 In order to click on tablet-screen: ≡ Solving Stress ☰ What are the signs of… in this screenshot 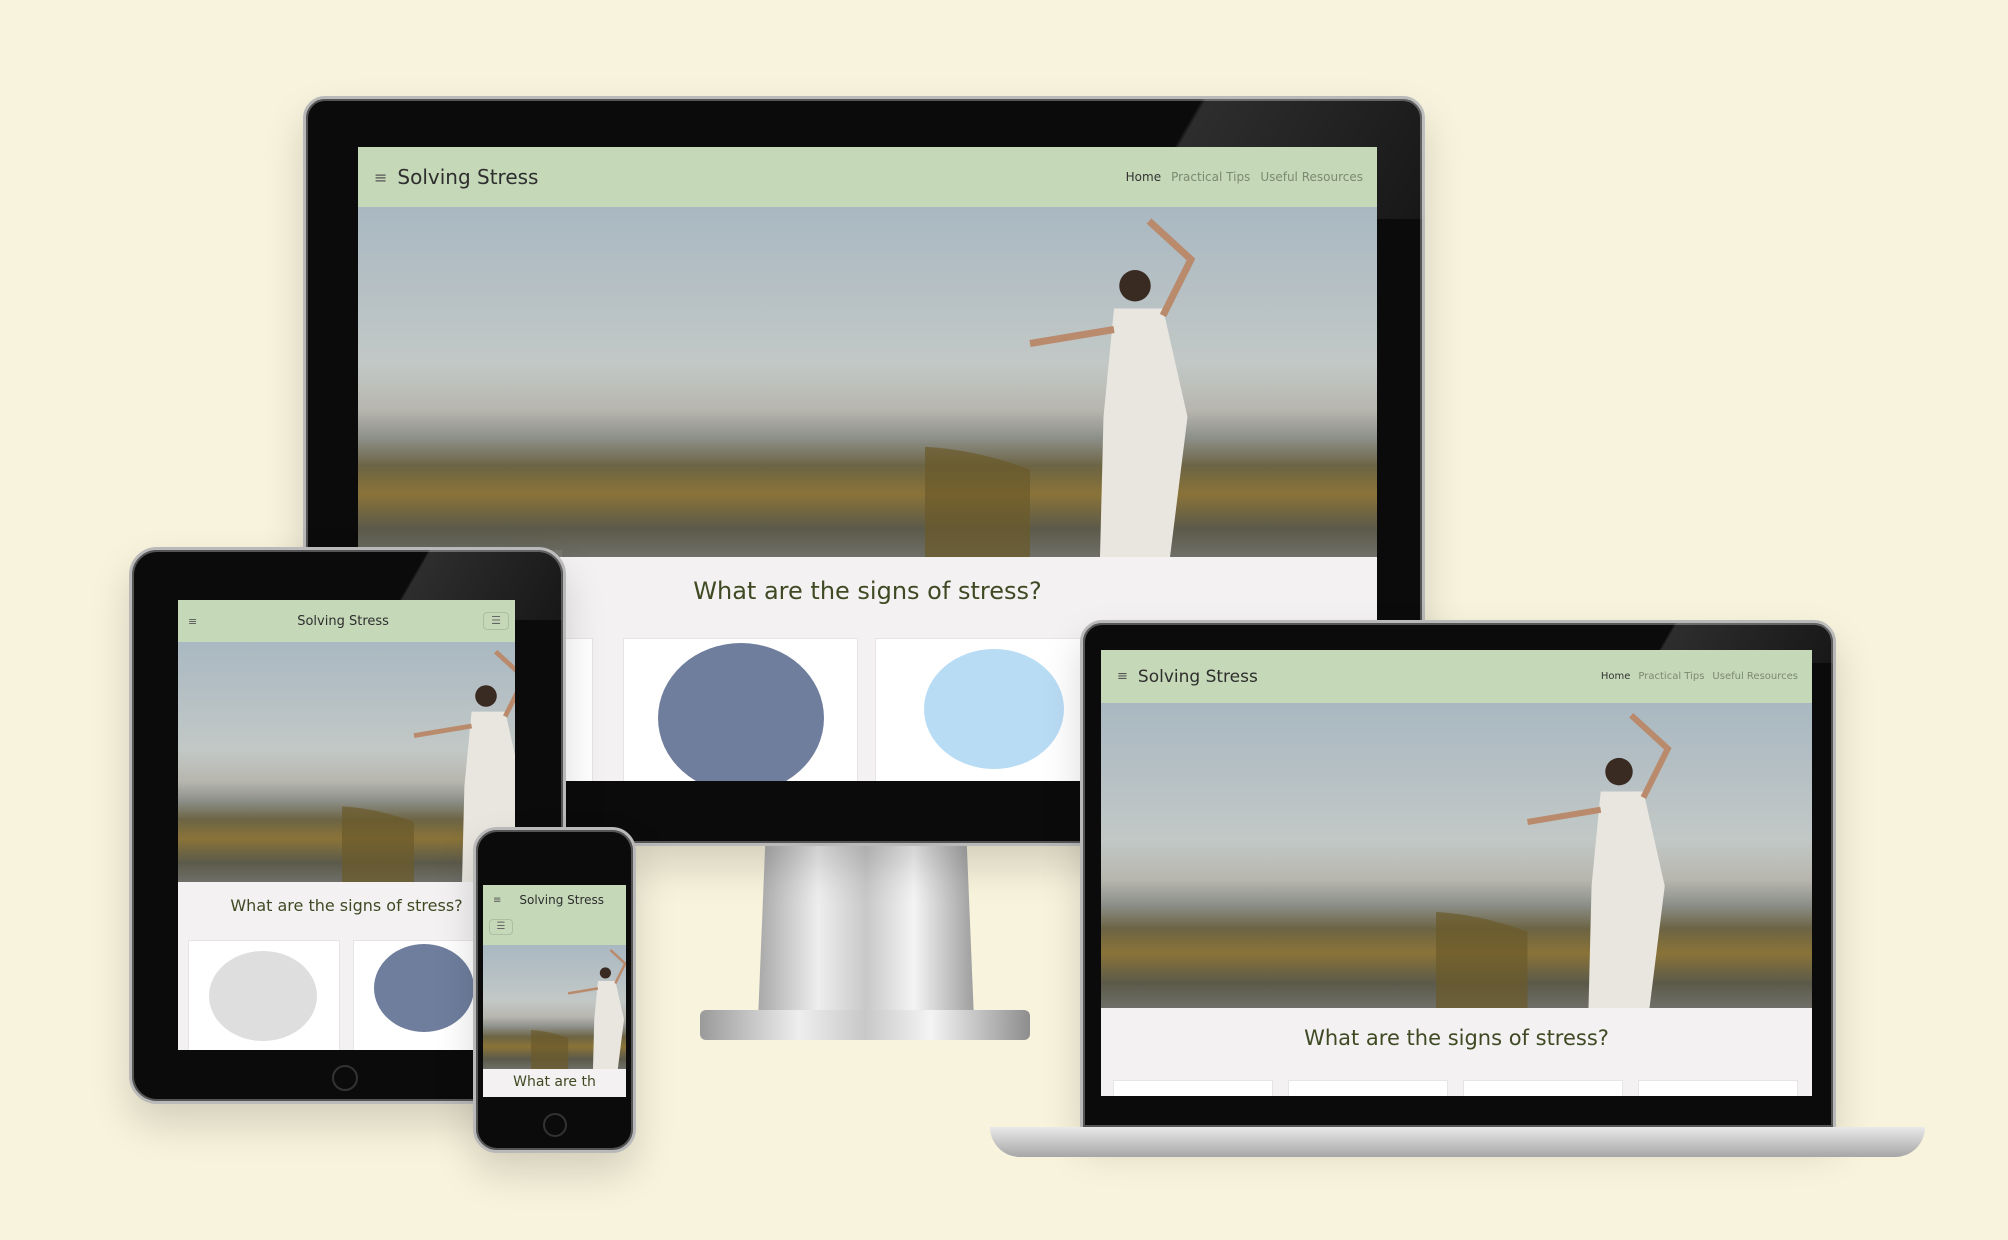, I will do `click(346, 825)`.